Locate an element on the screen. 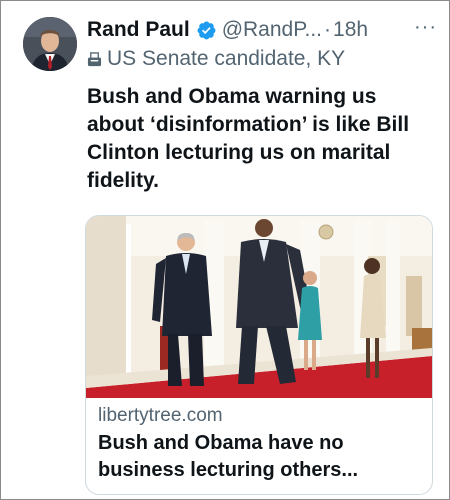 This screenshot has width=450, height=500. verified-badge-icon is located at coordinates (206, 30).